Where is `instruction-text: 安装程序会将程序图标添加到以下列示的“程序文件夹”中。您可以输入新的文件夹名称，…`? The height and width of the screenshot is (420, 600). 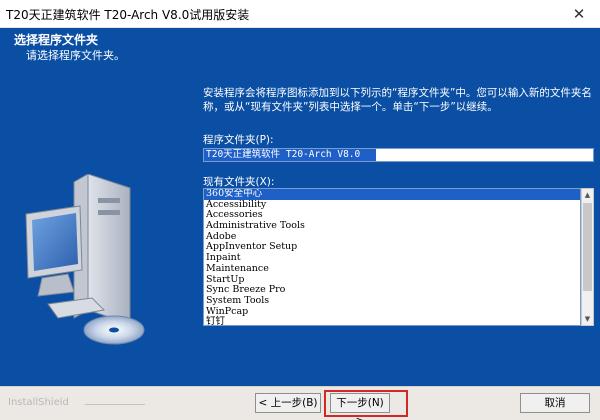 instruction-text: 安装程序会将程序图标添加到以下列示的“程序文件夹”中。您可以输入新的文件夹名称，… is located at coordinates (397, 100).